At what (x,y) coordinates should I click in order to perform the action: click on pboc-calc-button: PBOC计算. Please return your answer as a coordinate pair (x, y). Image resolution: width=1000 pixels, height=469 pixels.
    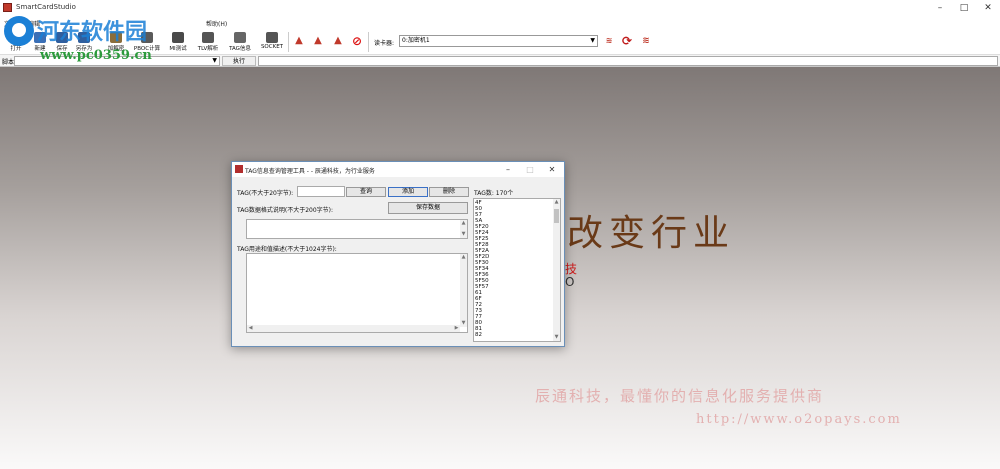
    Looking at the image, I should click on (147, 42).